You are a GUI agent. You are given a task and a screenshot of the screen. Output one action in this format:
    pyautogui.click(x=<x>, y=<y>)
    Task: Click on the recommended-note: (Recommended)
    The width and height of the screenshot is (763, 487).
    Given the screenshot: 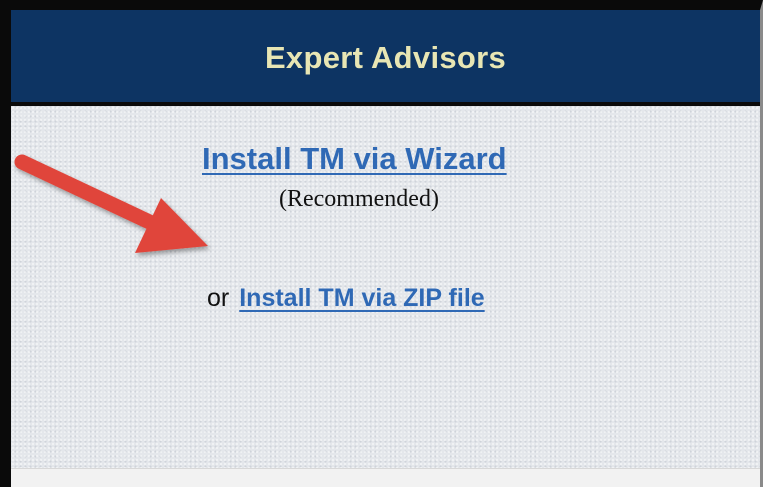 What is the action you would take?
    pyautogui.click(x=359, y=199)
    